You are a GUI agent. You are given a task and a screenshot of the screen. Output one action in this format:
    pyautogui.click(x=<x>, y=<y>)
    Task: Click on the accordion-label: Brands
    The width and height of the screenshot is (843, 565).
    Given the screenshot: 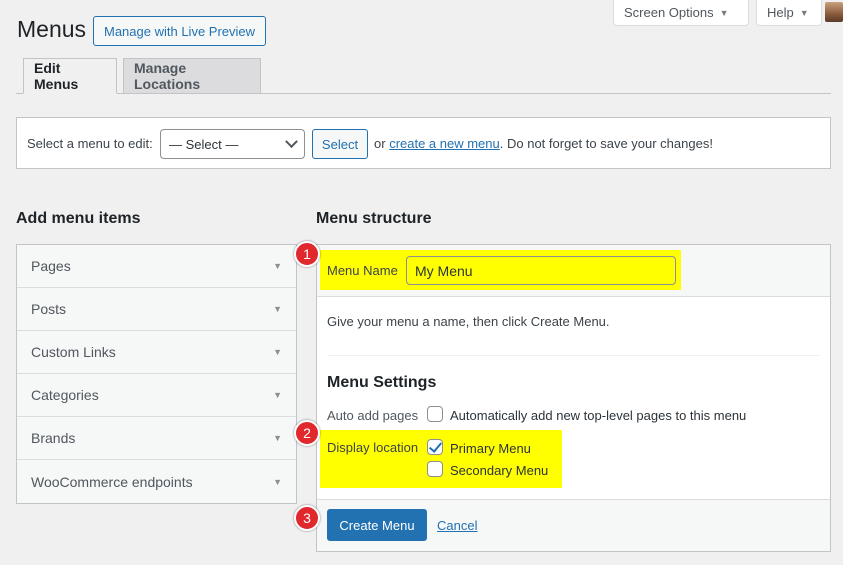 What is the action you would take?
    pyautogui.click(x=53, y=438)
    